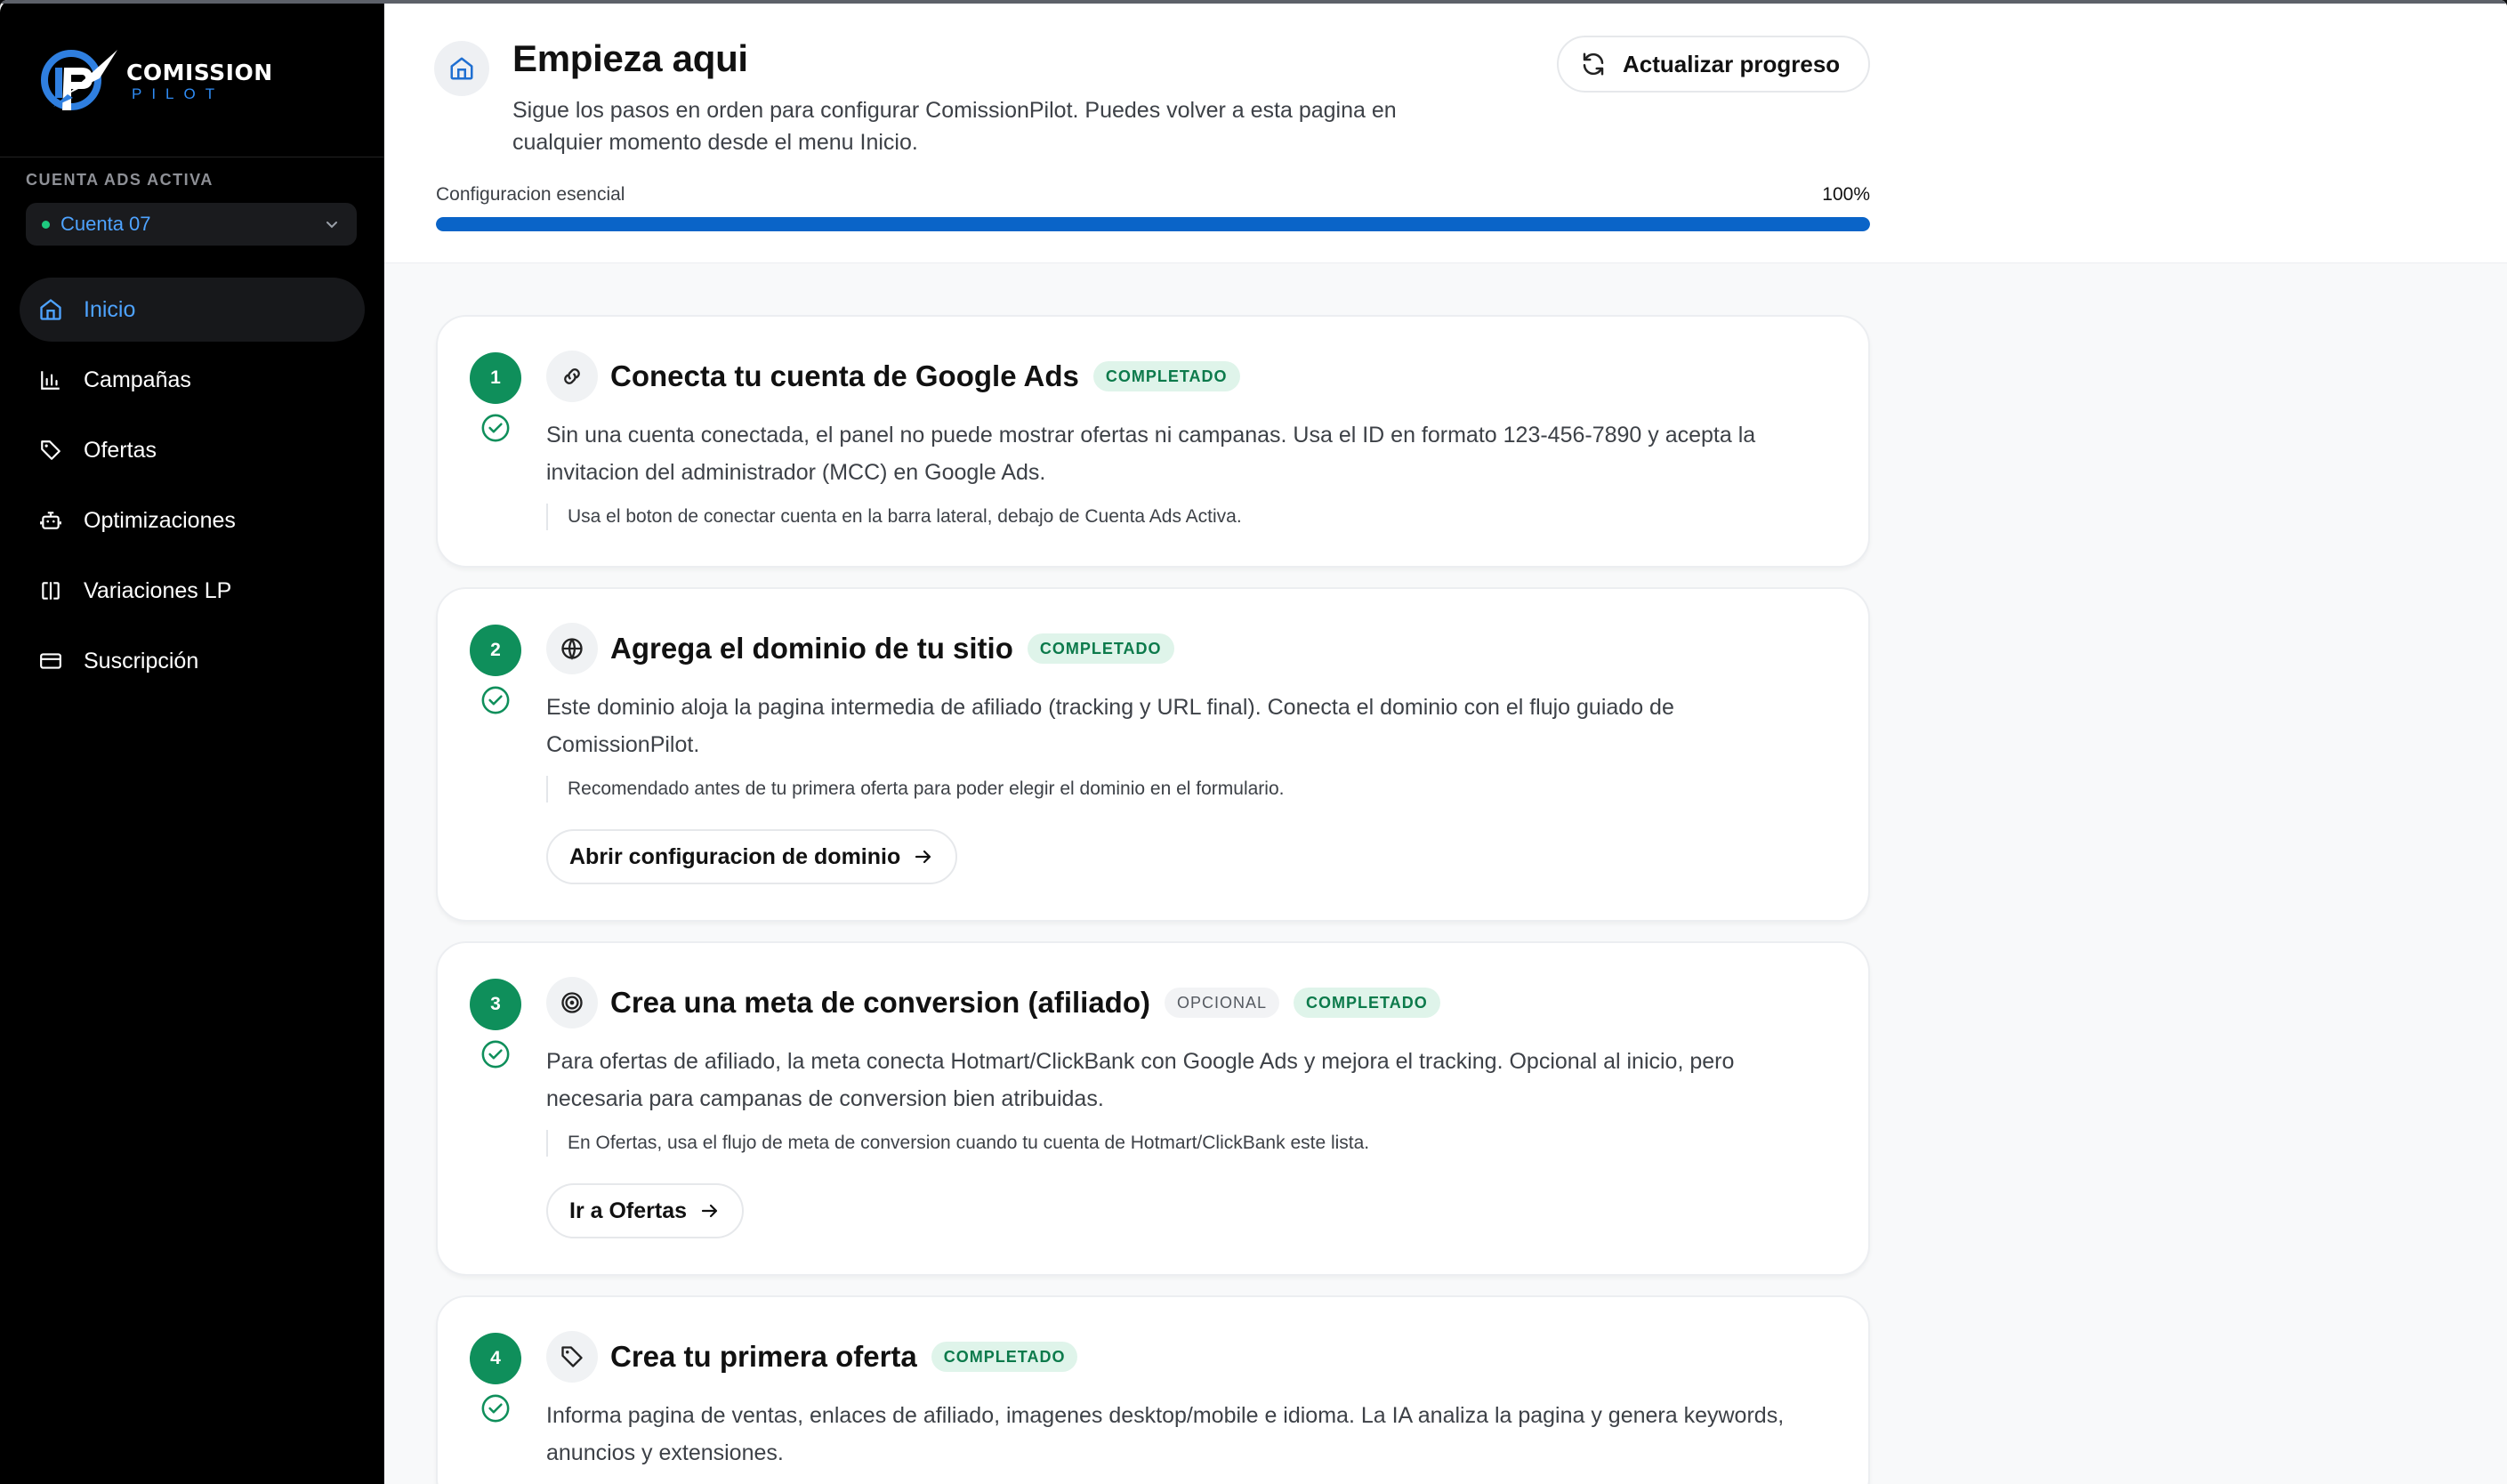 The height and width of the screenshot is (1484, 2507). Describe the element at coordinates (844, 375) in the screenshot. I see `step-title: Conecta tu cuenta de Google Ads` at that location.